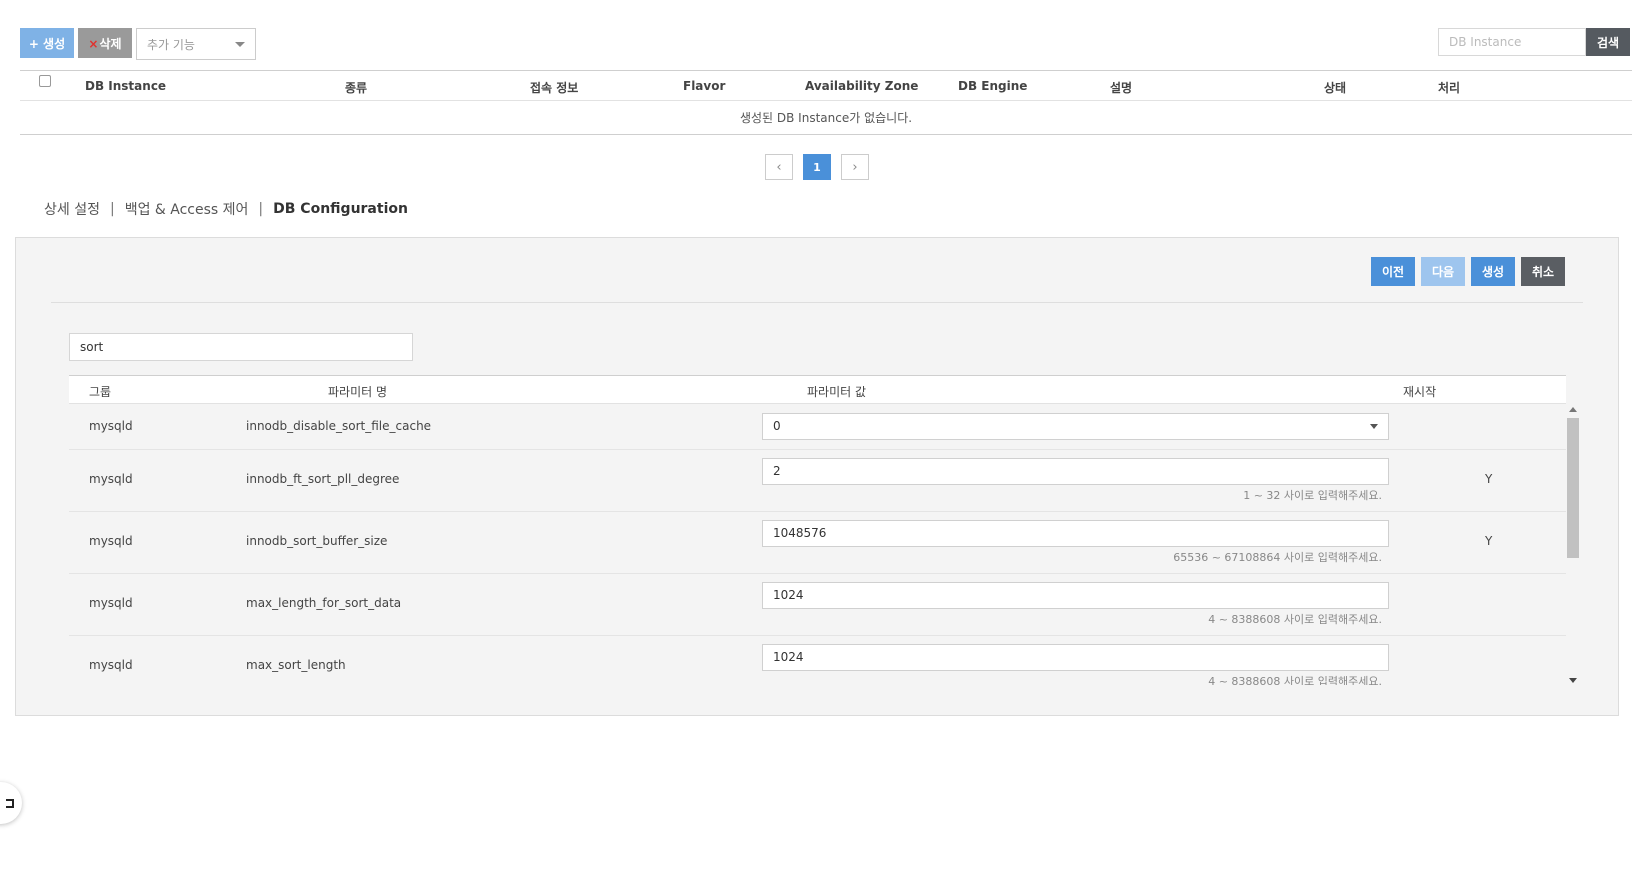 Image resolution: width=1644 pixels, height=874 pixels. What do you see at coordinates (993, 86) in the screenshot?
I see `col-db-engine: DB Engine` at bounding box center [993, 86].